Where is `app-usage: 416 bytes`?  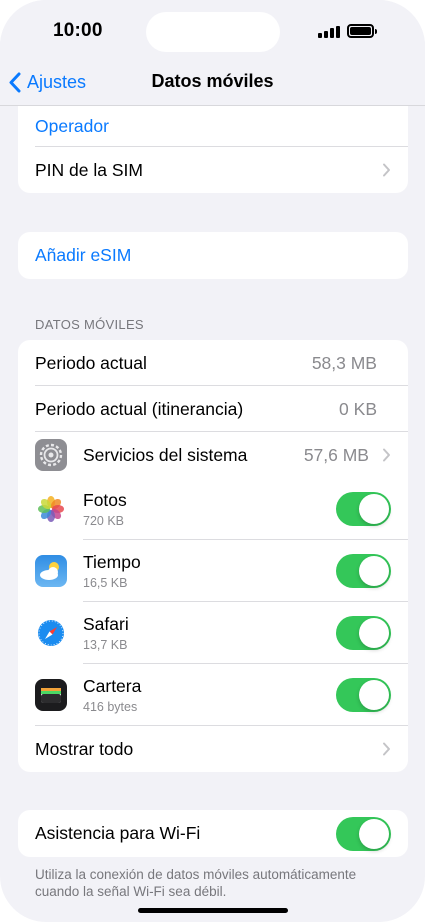 app-usage: 416 bytes is located at coordinates (110, 707).